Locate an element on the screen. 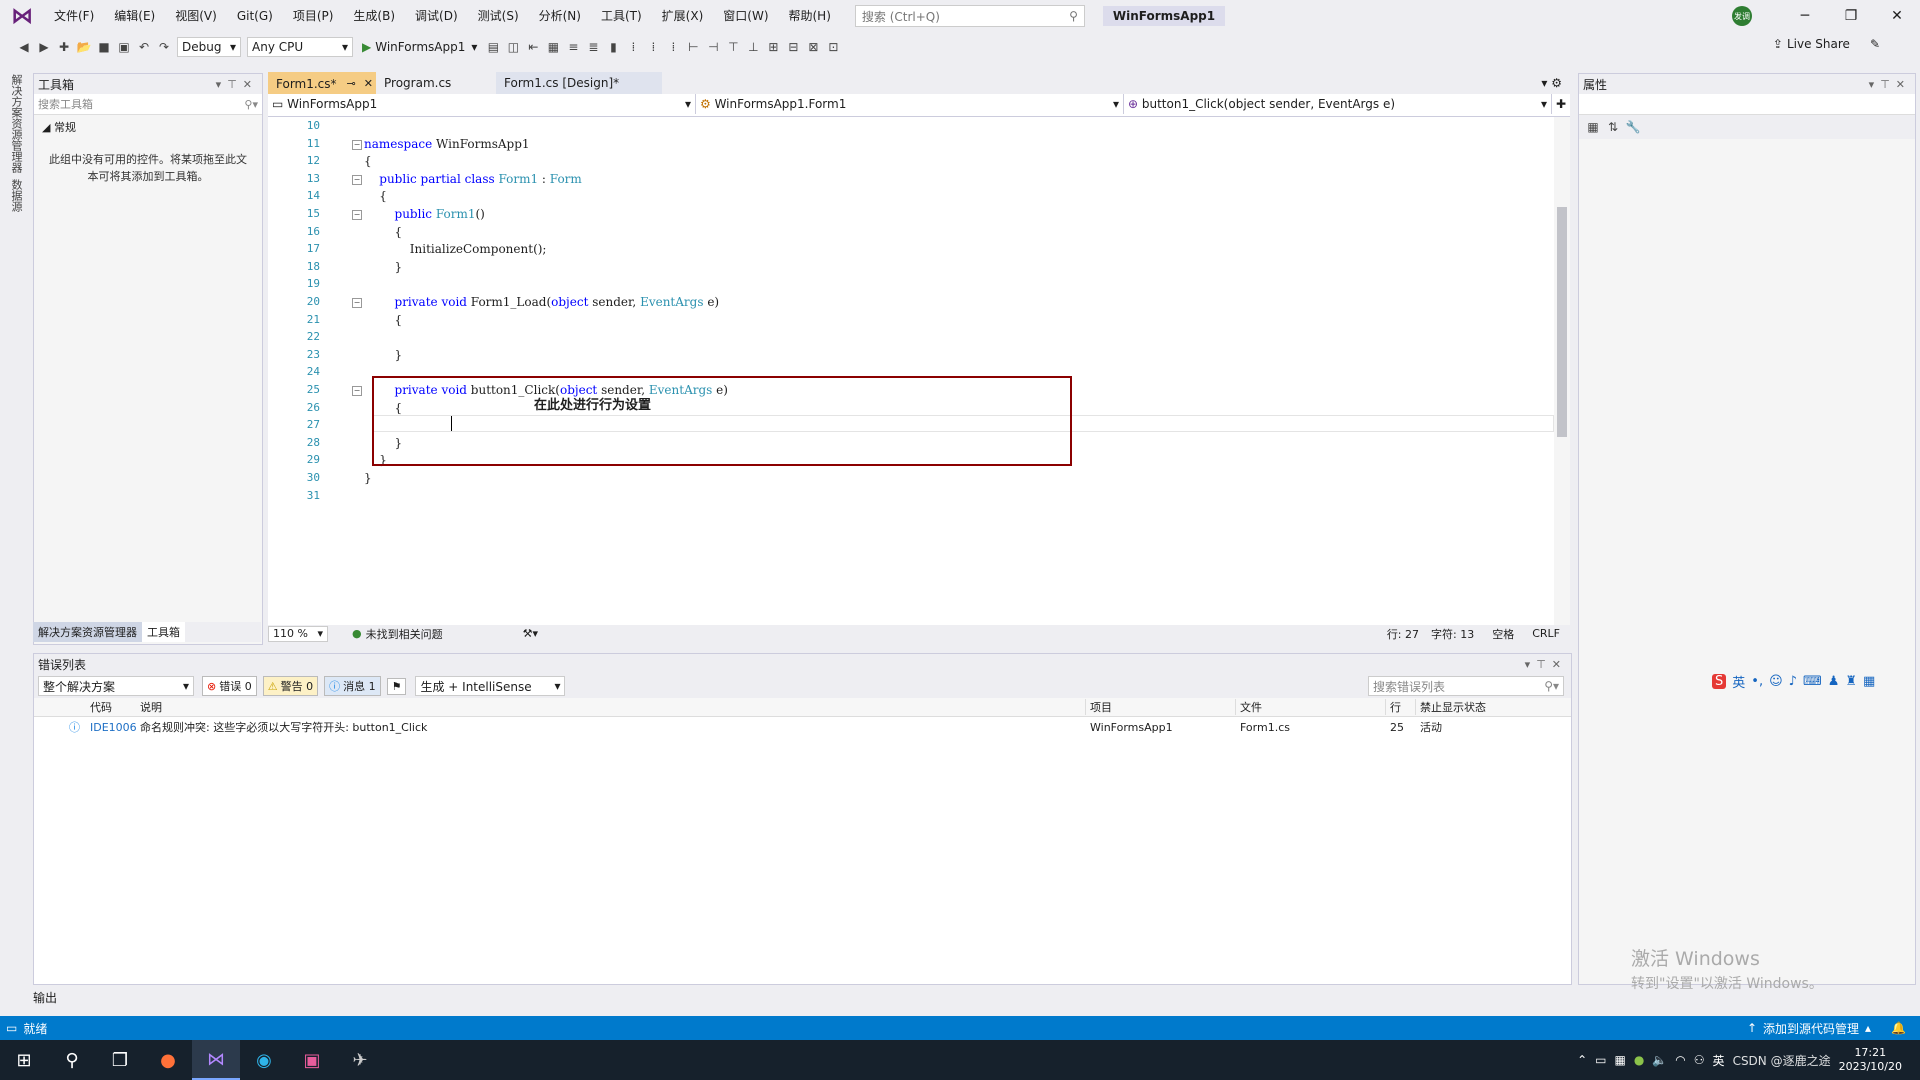 Image resolution: width=1920 pixels, height=1080 pixels. align-icon: ⊤ is located at coordinates (733, 47).